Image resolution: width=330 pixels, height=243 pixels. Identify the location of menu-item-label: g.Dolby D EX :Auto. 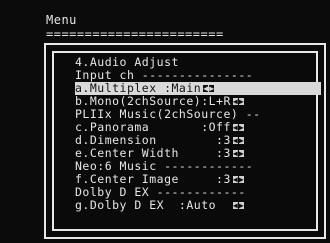
(153, 205).